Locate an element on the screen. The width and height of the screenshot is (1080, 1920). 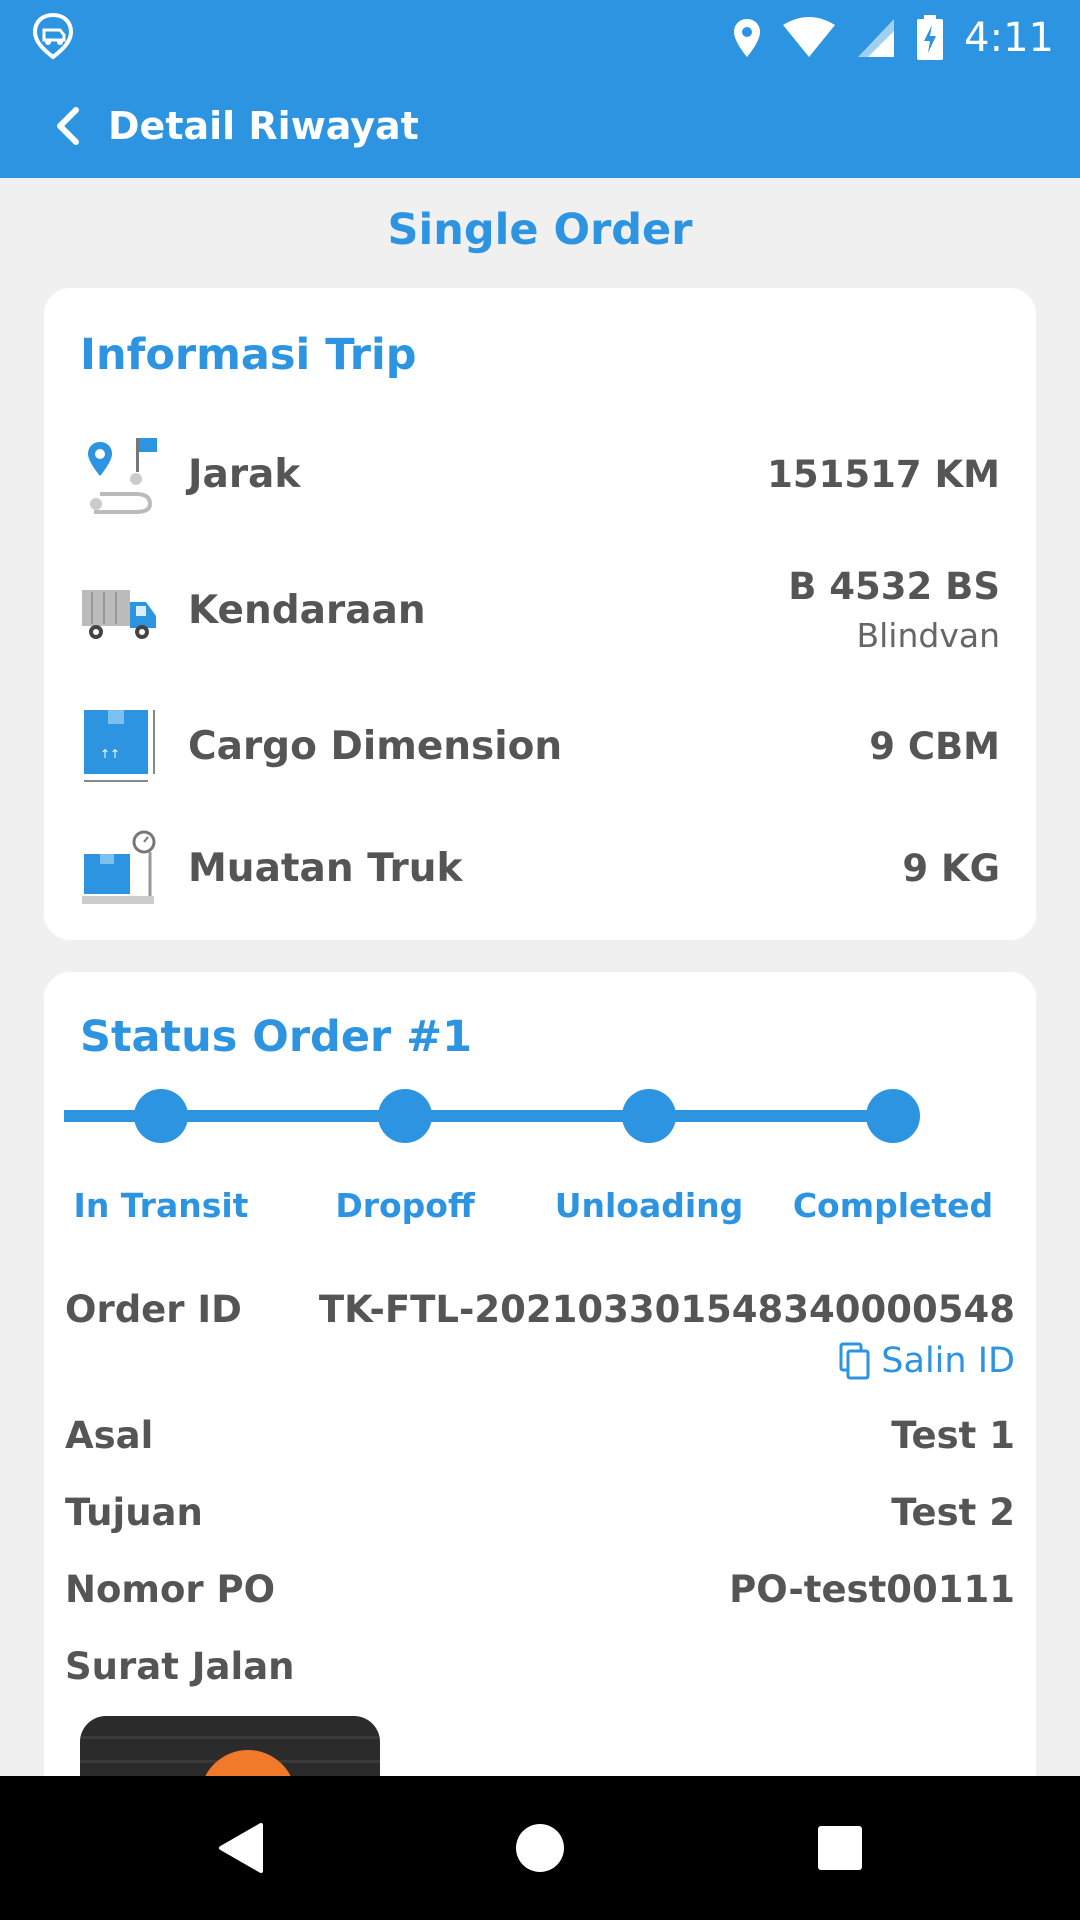
copy-id-button: Salin ID is located at coordinates (667, 1361).